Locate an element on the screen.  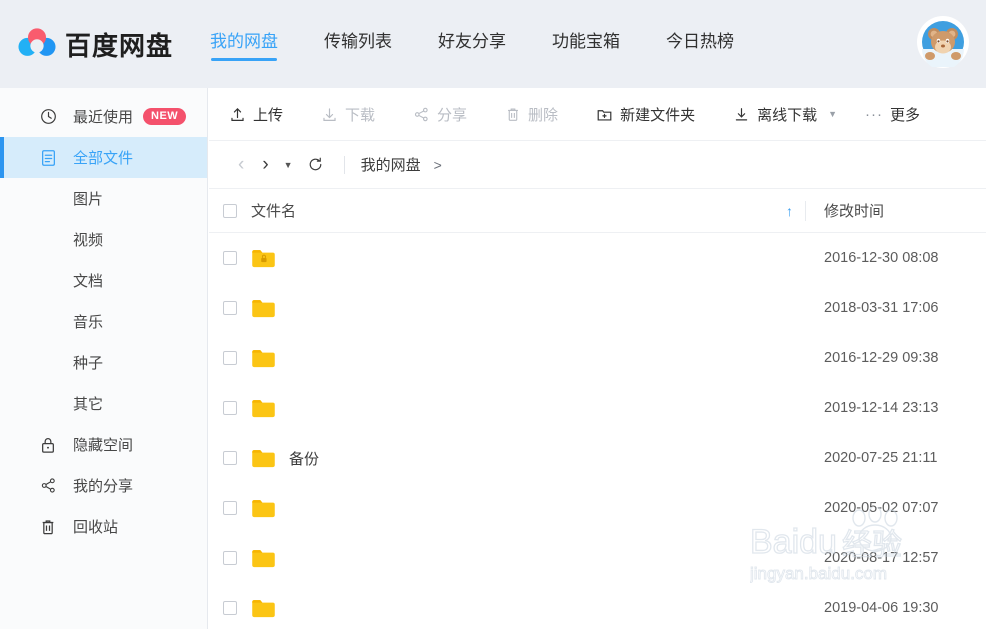
tab-transfer-list: 传输列表 is located at coordinates (358, 44).